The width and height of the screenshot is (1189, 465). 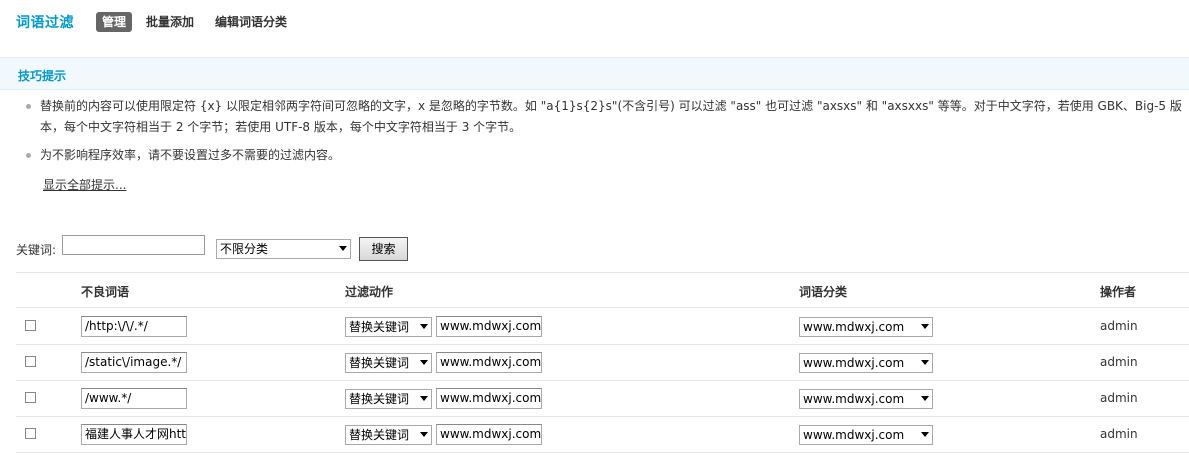 What do you see at coordinates (36, 250) in the screenshot?
I see `keyword-label: 关键词:` at bounding box center [36, 250].